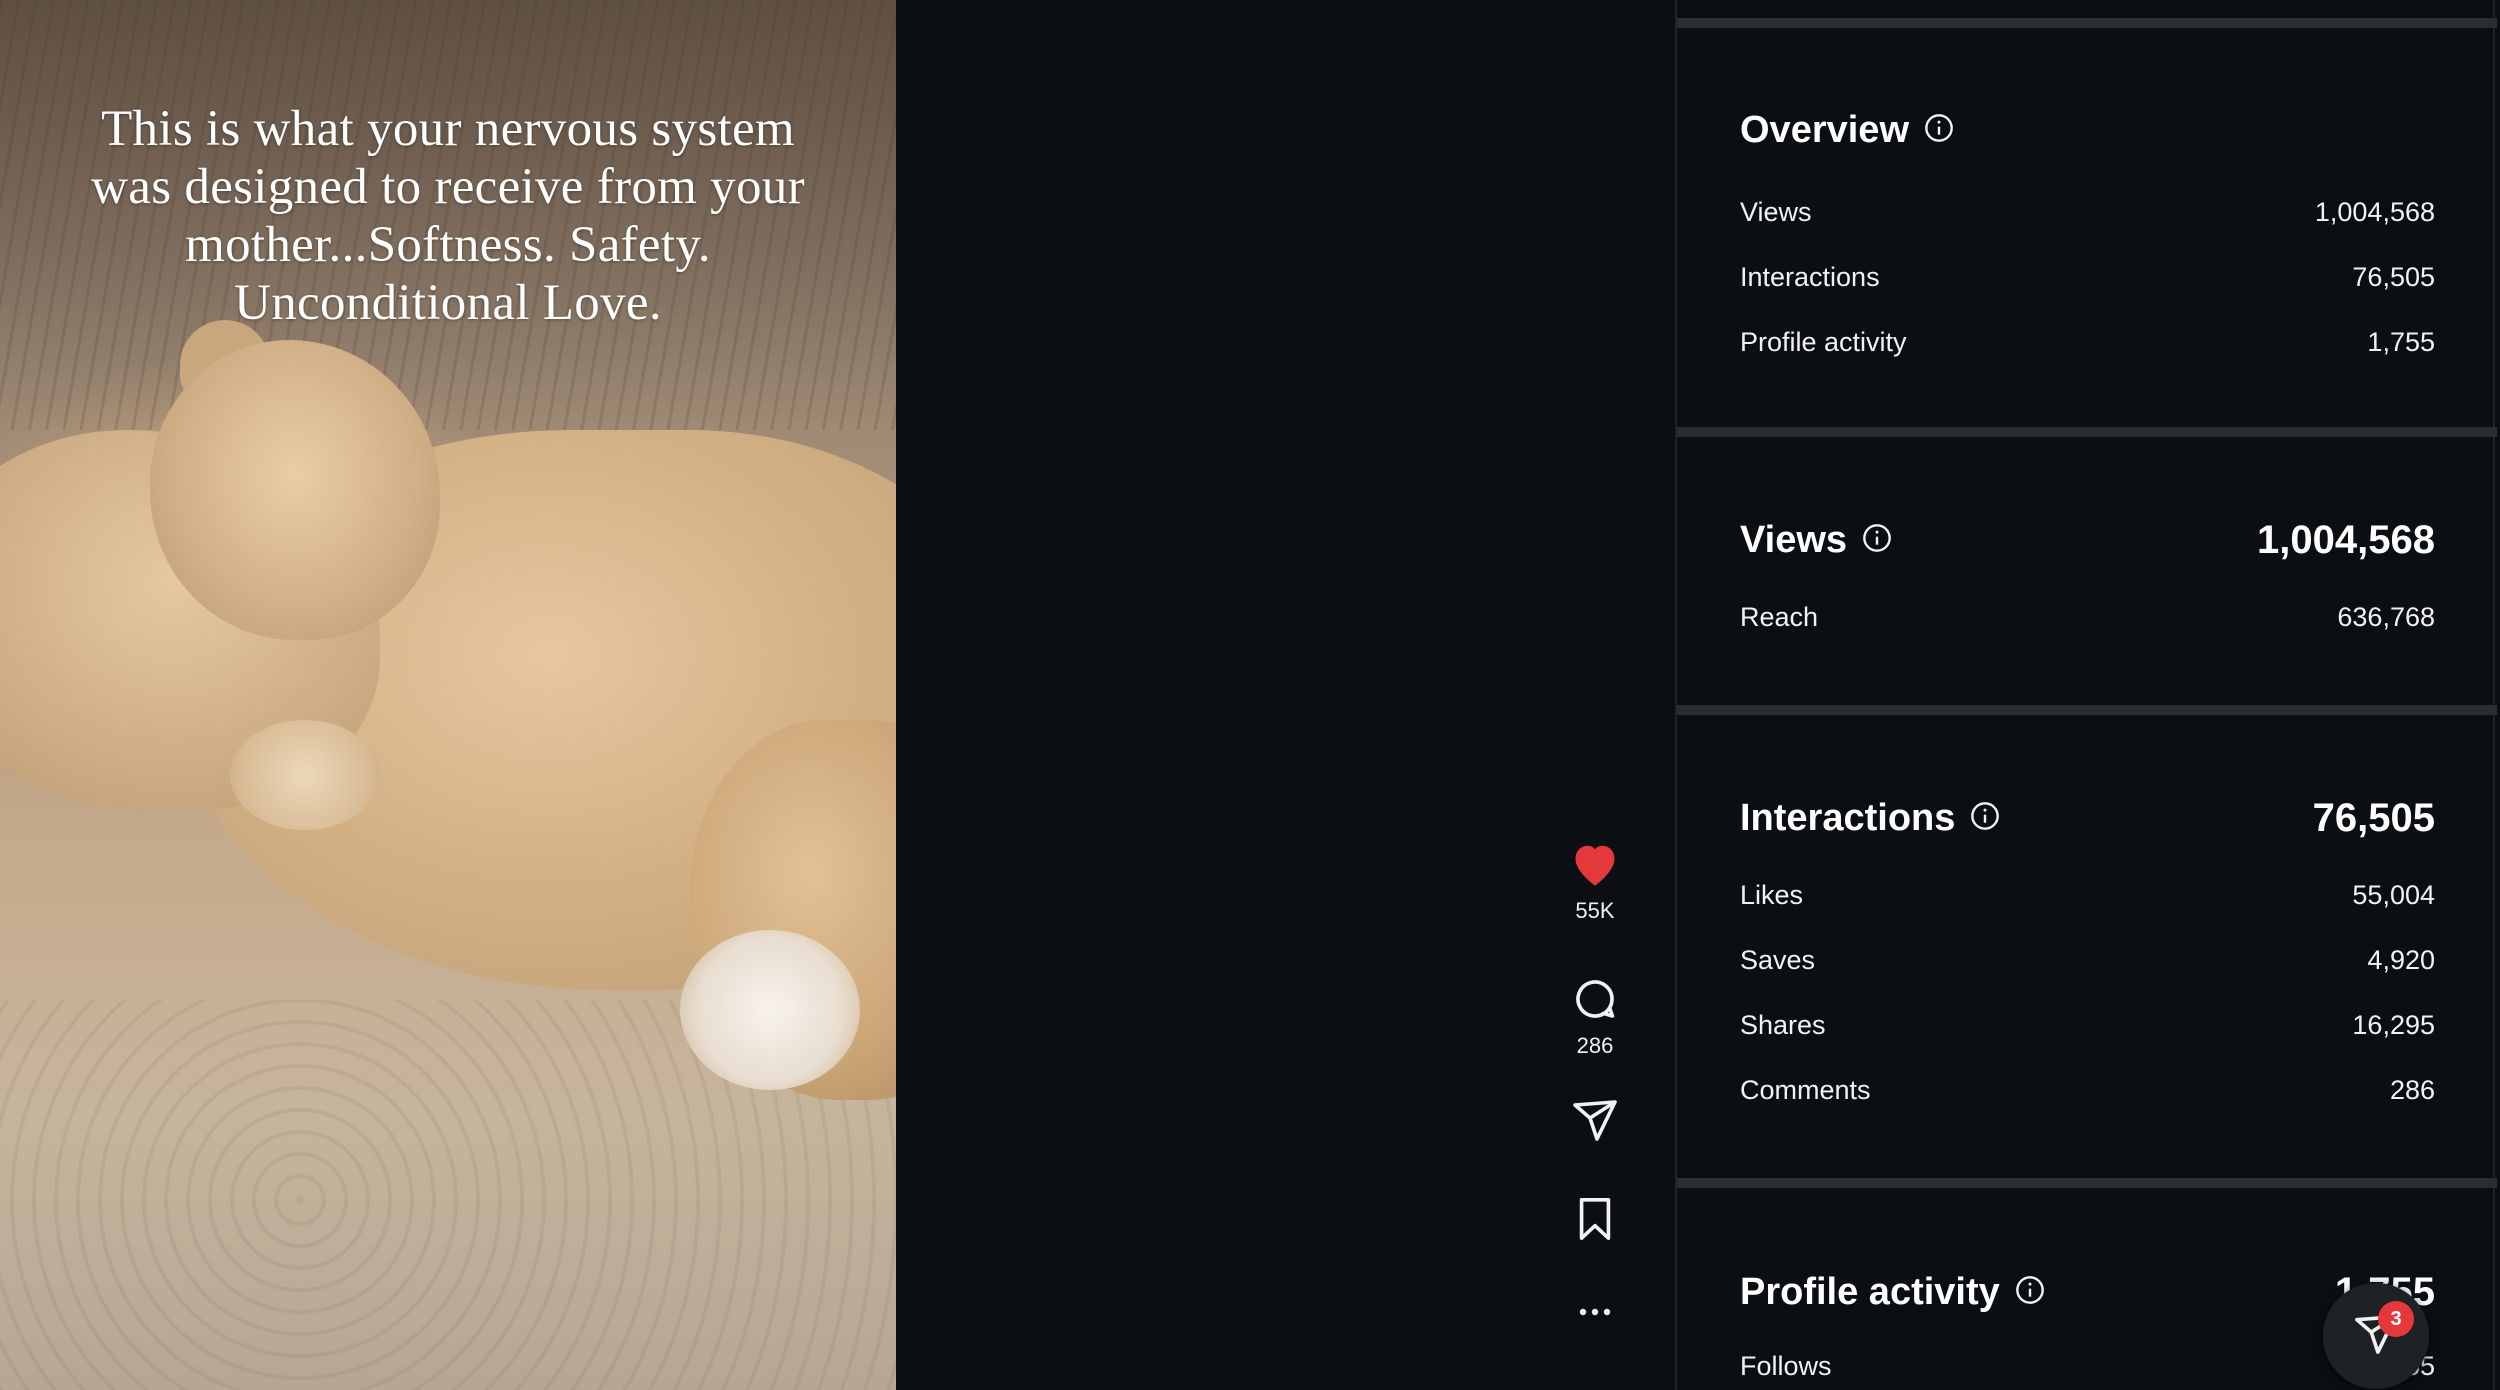 The height and width of the screenshot is (1390, 2500). I want to click on views-header: Views 1,004,568, so click(2087, 540).